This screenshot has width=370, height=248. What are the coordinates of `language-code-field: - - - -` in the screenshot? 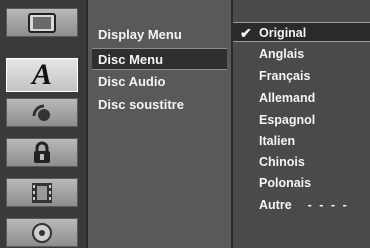 It's located at (328, 205).